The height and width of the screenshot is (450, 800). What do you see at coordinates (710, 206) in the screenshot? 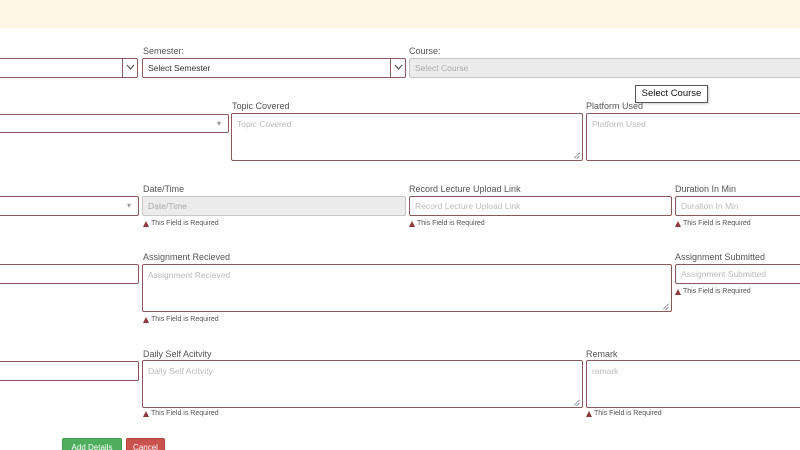
I see `duration-placeholder: Duration In Min` at bounding box center [710, 206].